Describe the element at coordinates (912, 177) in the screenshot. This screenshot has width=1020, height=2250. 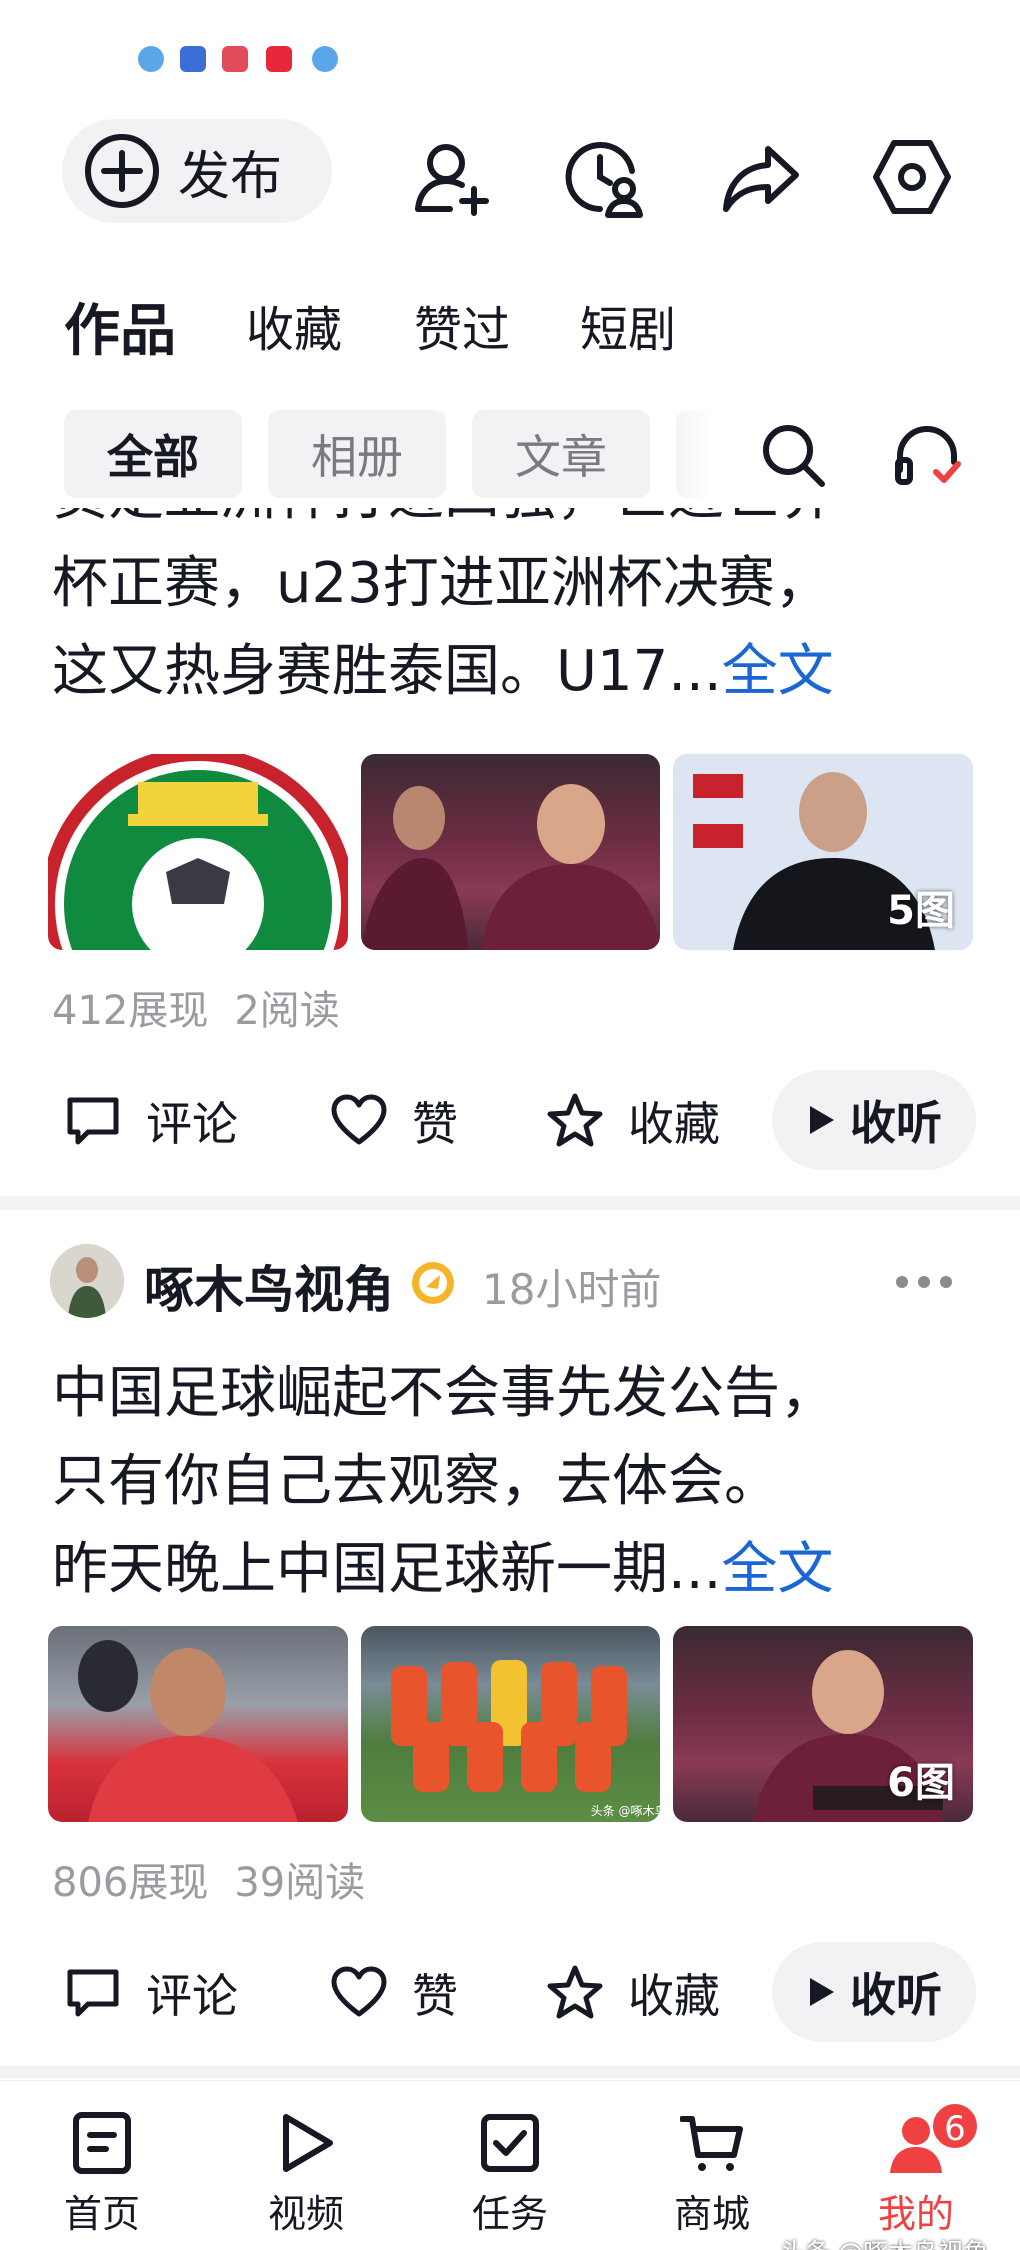
I see `settings-icon` at that location.